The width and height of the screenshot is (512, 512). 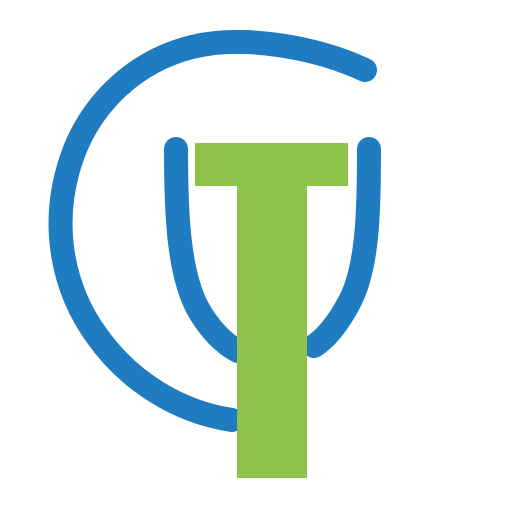 I want to click on t-top-bar, so click(x=271, y=164).